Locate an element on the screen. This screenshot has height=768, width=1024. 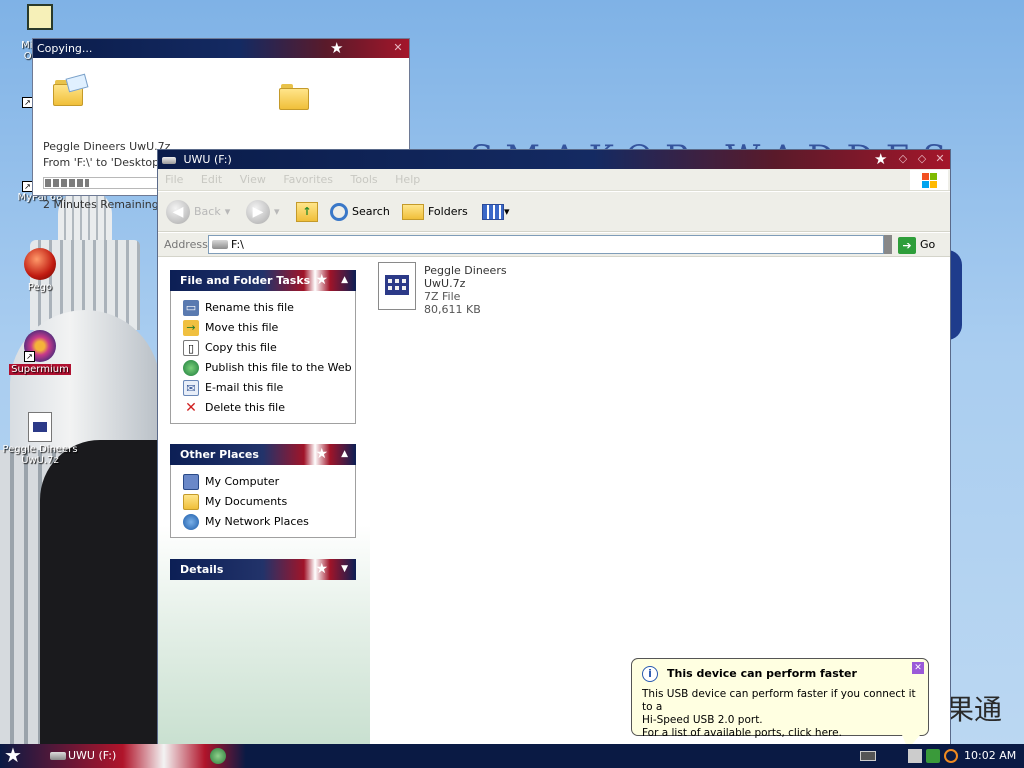
place-my-network: My Network Places is located at coordinates (263, 523).